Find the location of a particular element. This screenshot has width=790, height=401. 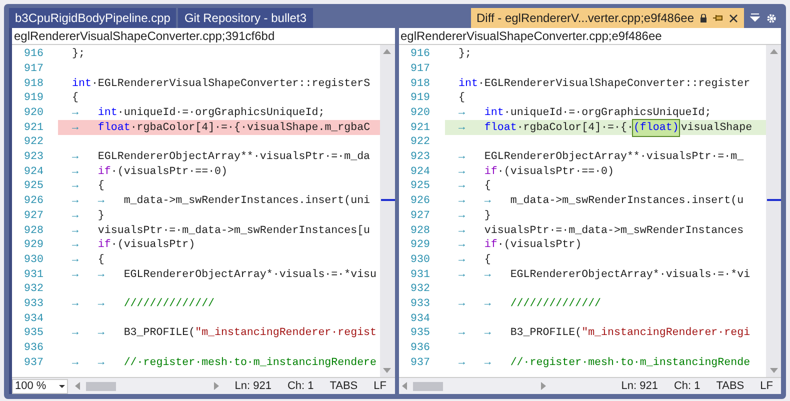

line-number: 916 is located at coordinates (420, 54).